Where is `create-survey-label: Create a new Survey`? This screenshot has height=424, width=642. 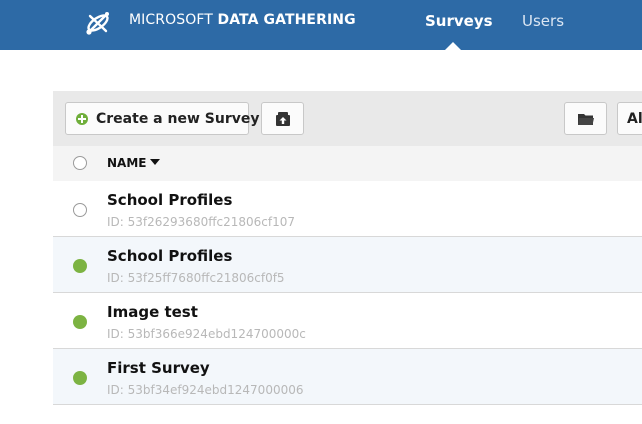
create-survey-label: Create a new Survey is located at coordinates (178, 119).